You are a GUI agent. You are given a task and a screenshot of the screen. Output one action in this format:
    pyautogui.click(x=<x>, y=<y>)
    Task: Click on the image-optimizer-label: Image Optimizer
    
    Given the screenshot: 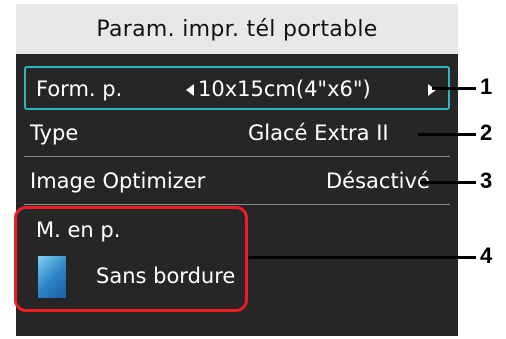 What is the action you would take?
    pyautogui.click(x=118, y=181)
    